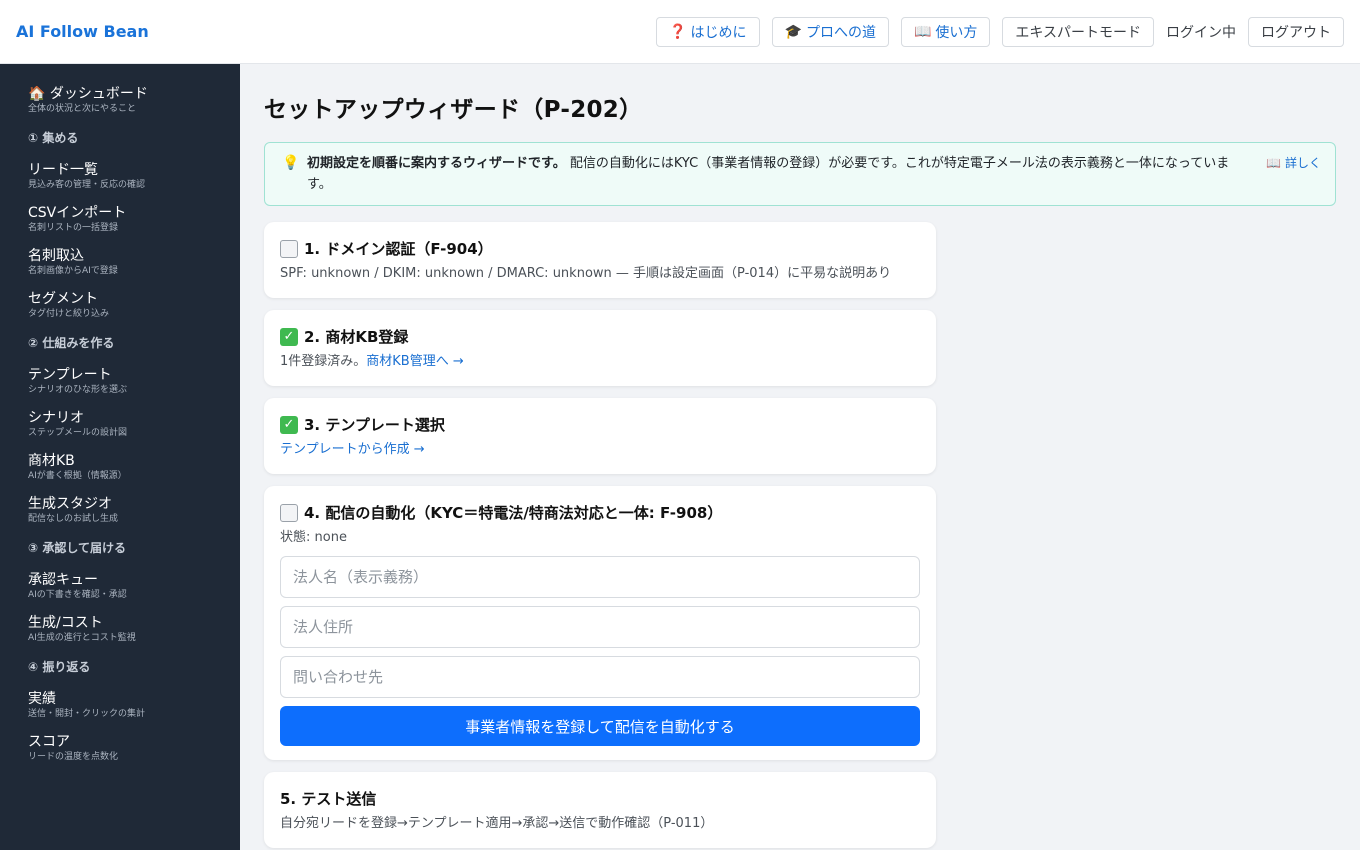 This screenshot has width=1360, height=850. What do you see at coordinates (1293, 163) in the screenshot?
I see `details-link: 📖 詳しく` at bounding box center [1293, 163].